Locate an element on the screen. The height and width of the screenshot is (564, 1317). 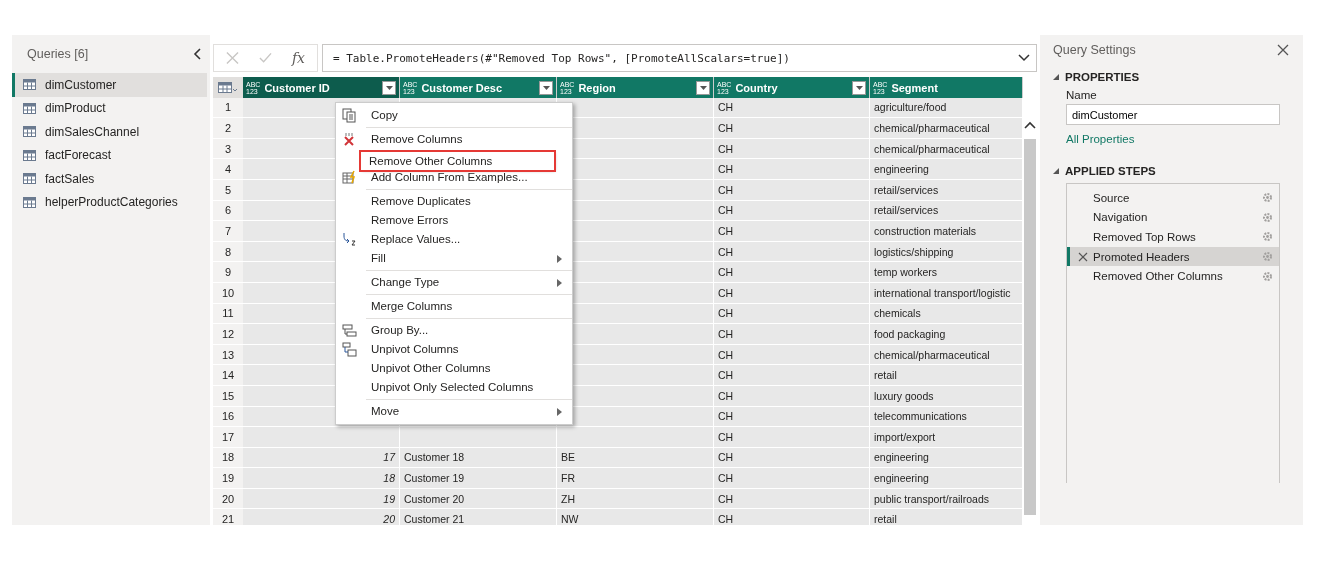
table-cell: 19 is located at coordinates (321, 499).